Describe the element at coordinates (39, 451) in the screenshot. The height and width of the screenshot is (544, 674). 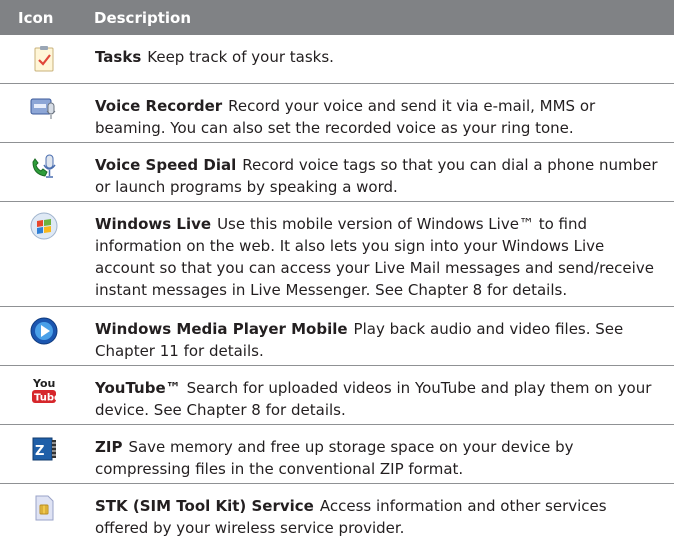
I see `svg-text: Z` at that location.